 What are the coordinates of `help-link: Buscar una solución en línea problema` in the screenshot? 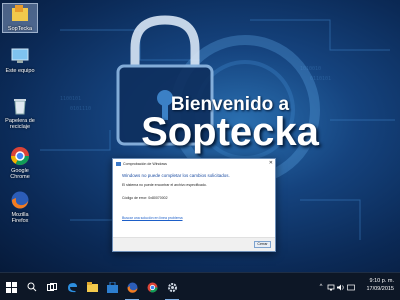 It's located at (152, 218).